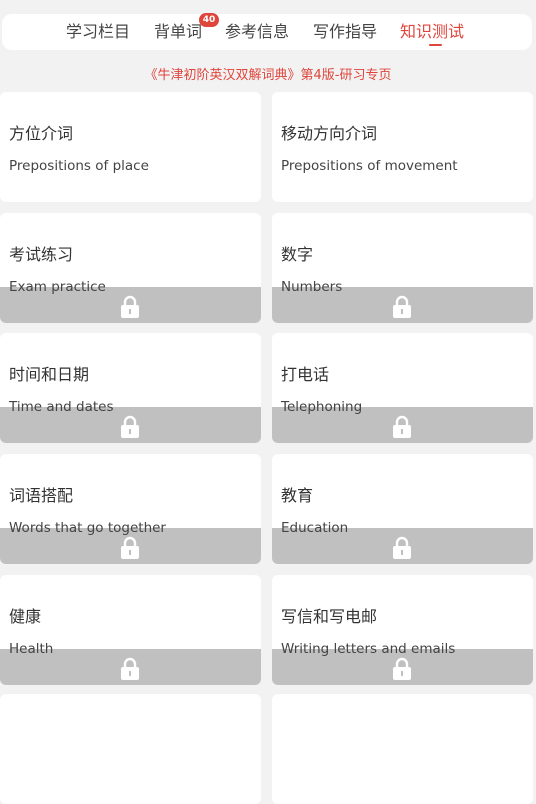  I want to click on card-prepositions-of-movement: 移动方向介词 Prepositions of movement, so click(402, 147).